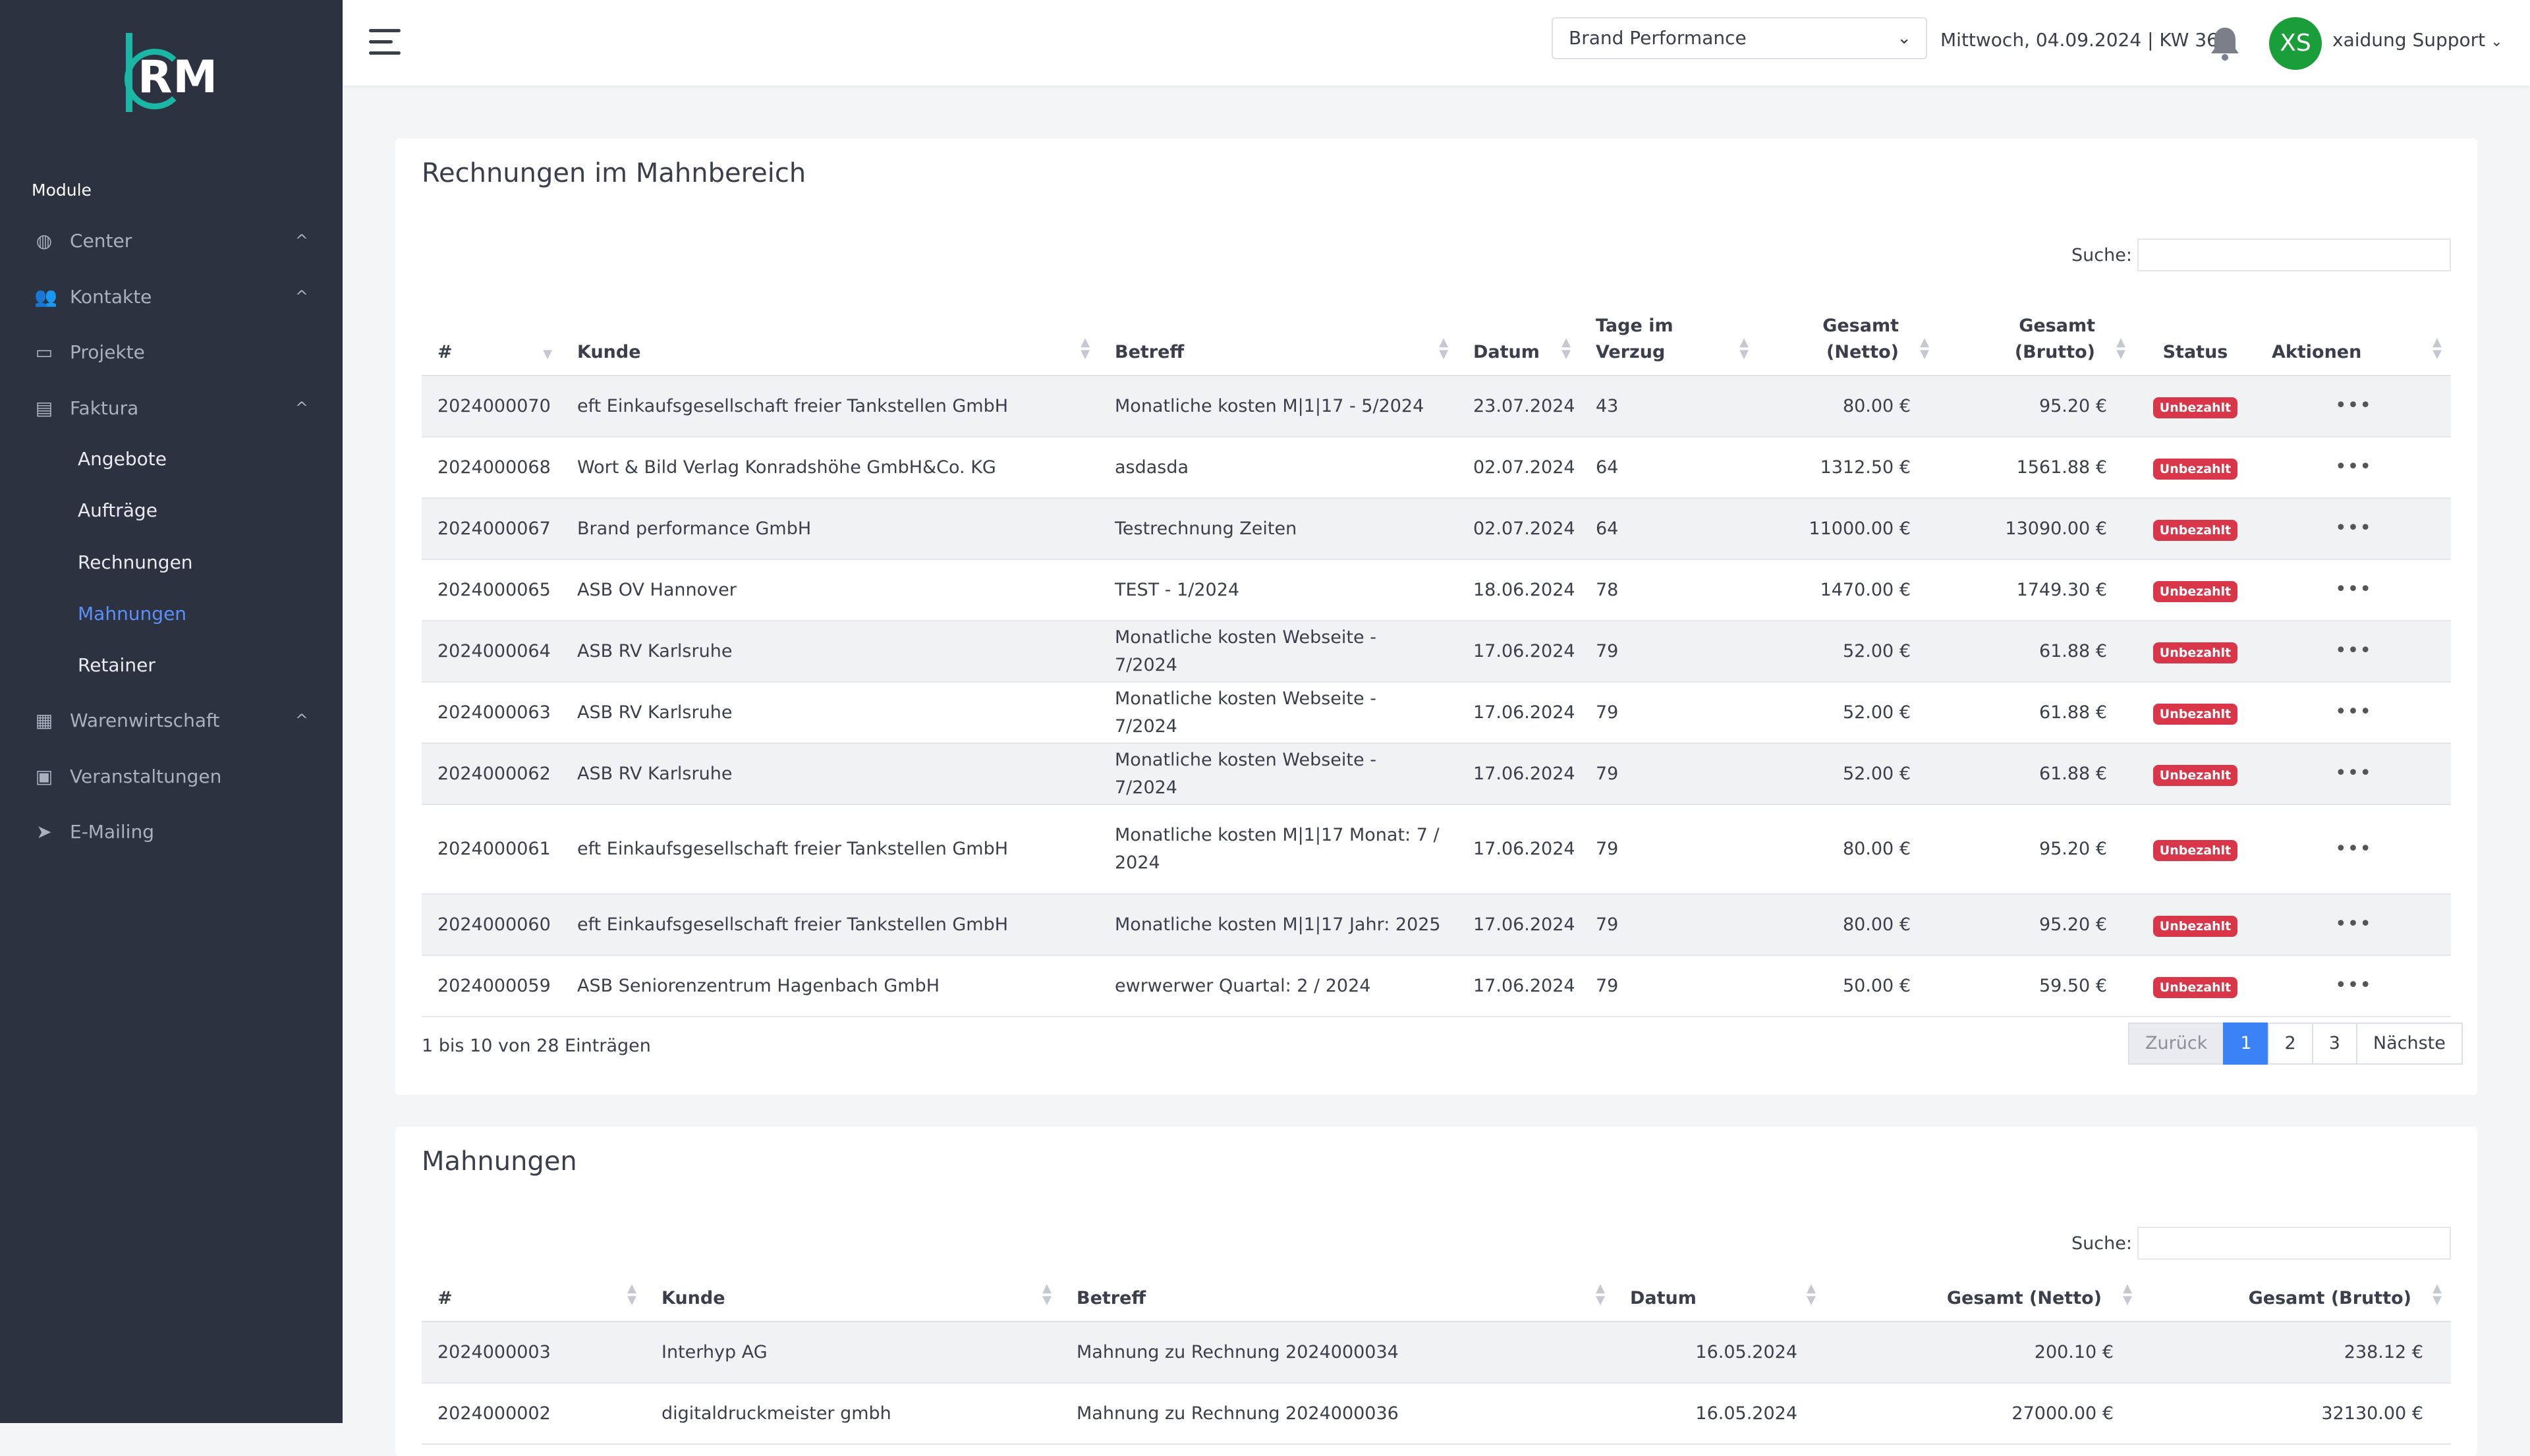 The image size is (2530, 1456). Describe the element at coordinates (1669, 336) in the screenshot. I see `col-tage: Tage im Verzug ▲ ▼` at that location.